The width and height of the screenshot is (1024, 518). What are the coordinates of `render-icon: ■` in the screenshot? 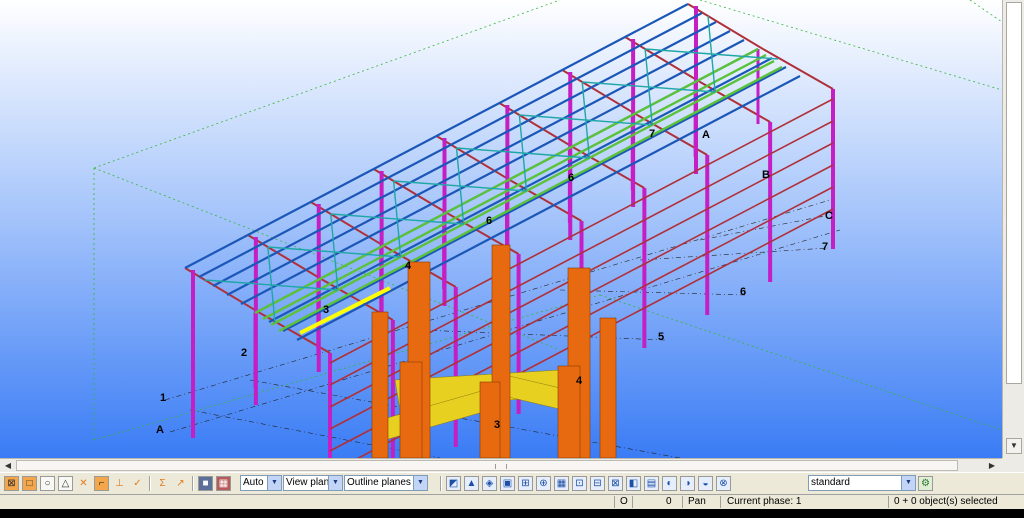 It's located at (205, 483).